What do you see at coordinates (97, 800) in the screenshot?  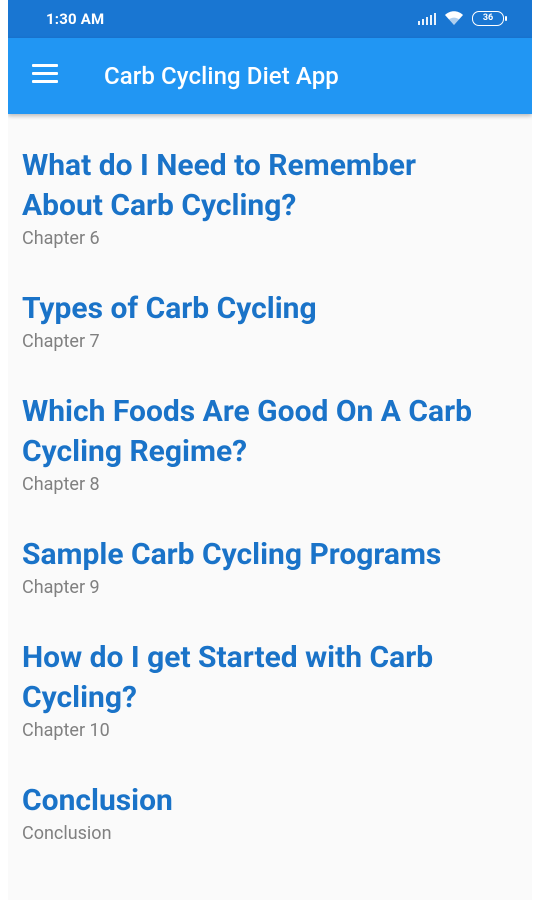 I see `chapter-title: Conclusion` at bounding box center [97, 800].